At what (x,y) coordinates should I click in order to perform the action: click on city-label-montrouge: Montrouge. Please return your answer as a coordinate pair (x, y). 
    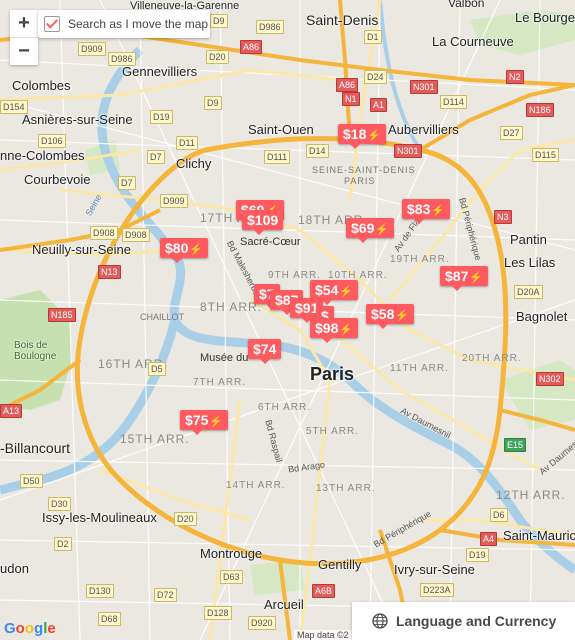
    Looking at the image, I should click on (231, 553).